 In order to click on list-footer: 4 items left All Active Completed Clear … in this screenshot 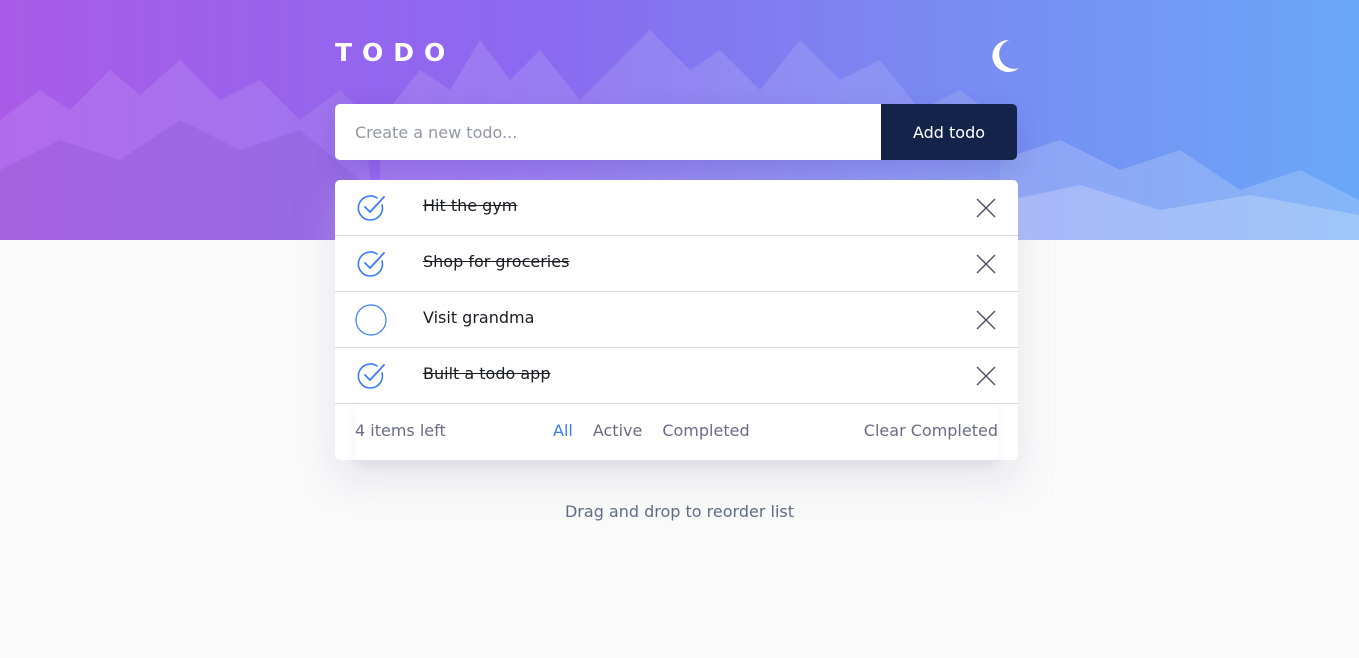, I will do `click(676, 432)`.